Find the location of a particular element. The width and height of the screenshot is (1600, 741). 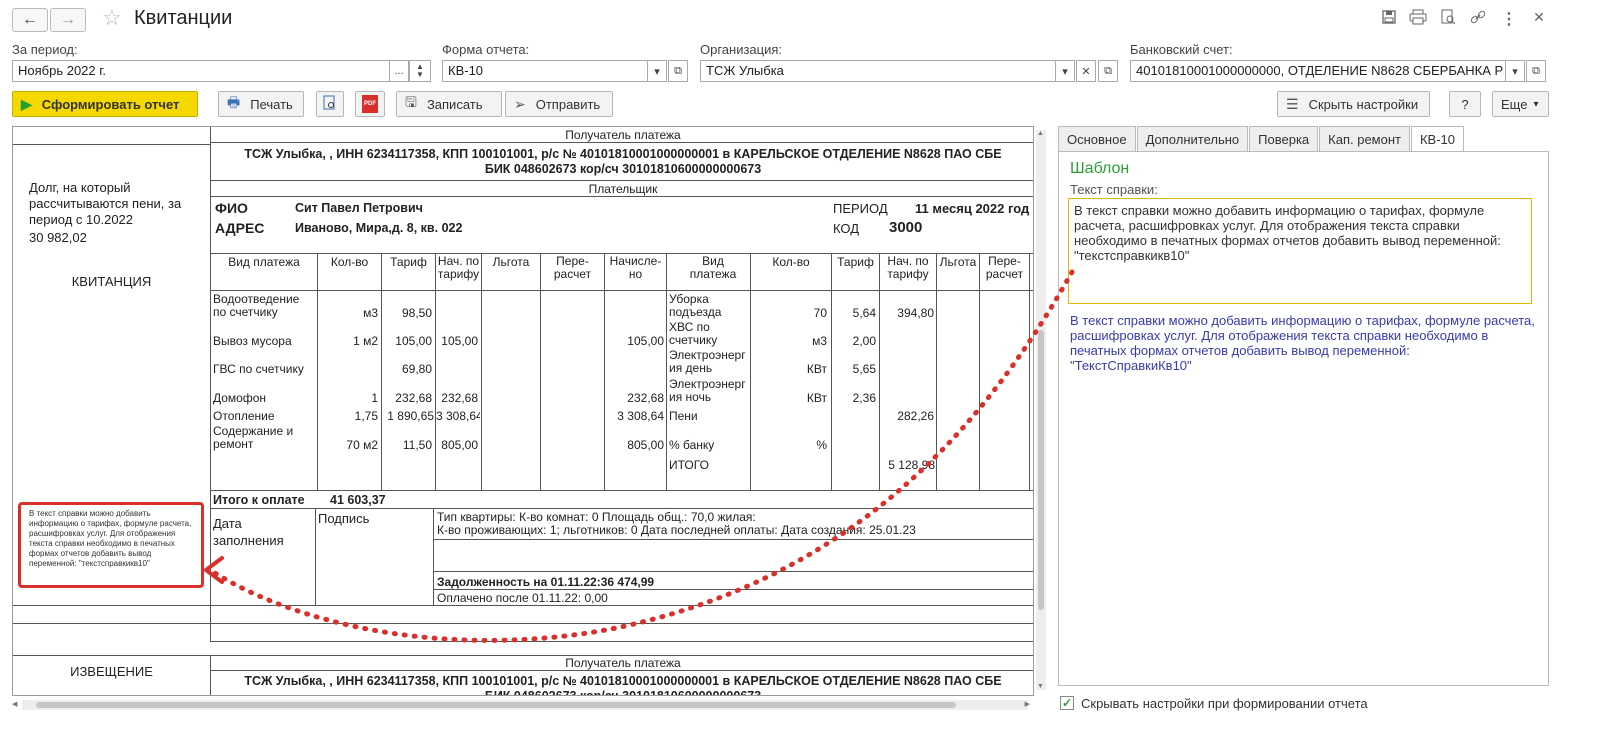

row-left-4-total: 3 308,64 is located at coordinates (640, 416).